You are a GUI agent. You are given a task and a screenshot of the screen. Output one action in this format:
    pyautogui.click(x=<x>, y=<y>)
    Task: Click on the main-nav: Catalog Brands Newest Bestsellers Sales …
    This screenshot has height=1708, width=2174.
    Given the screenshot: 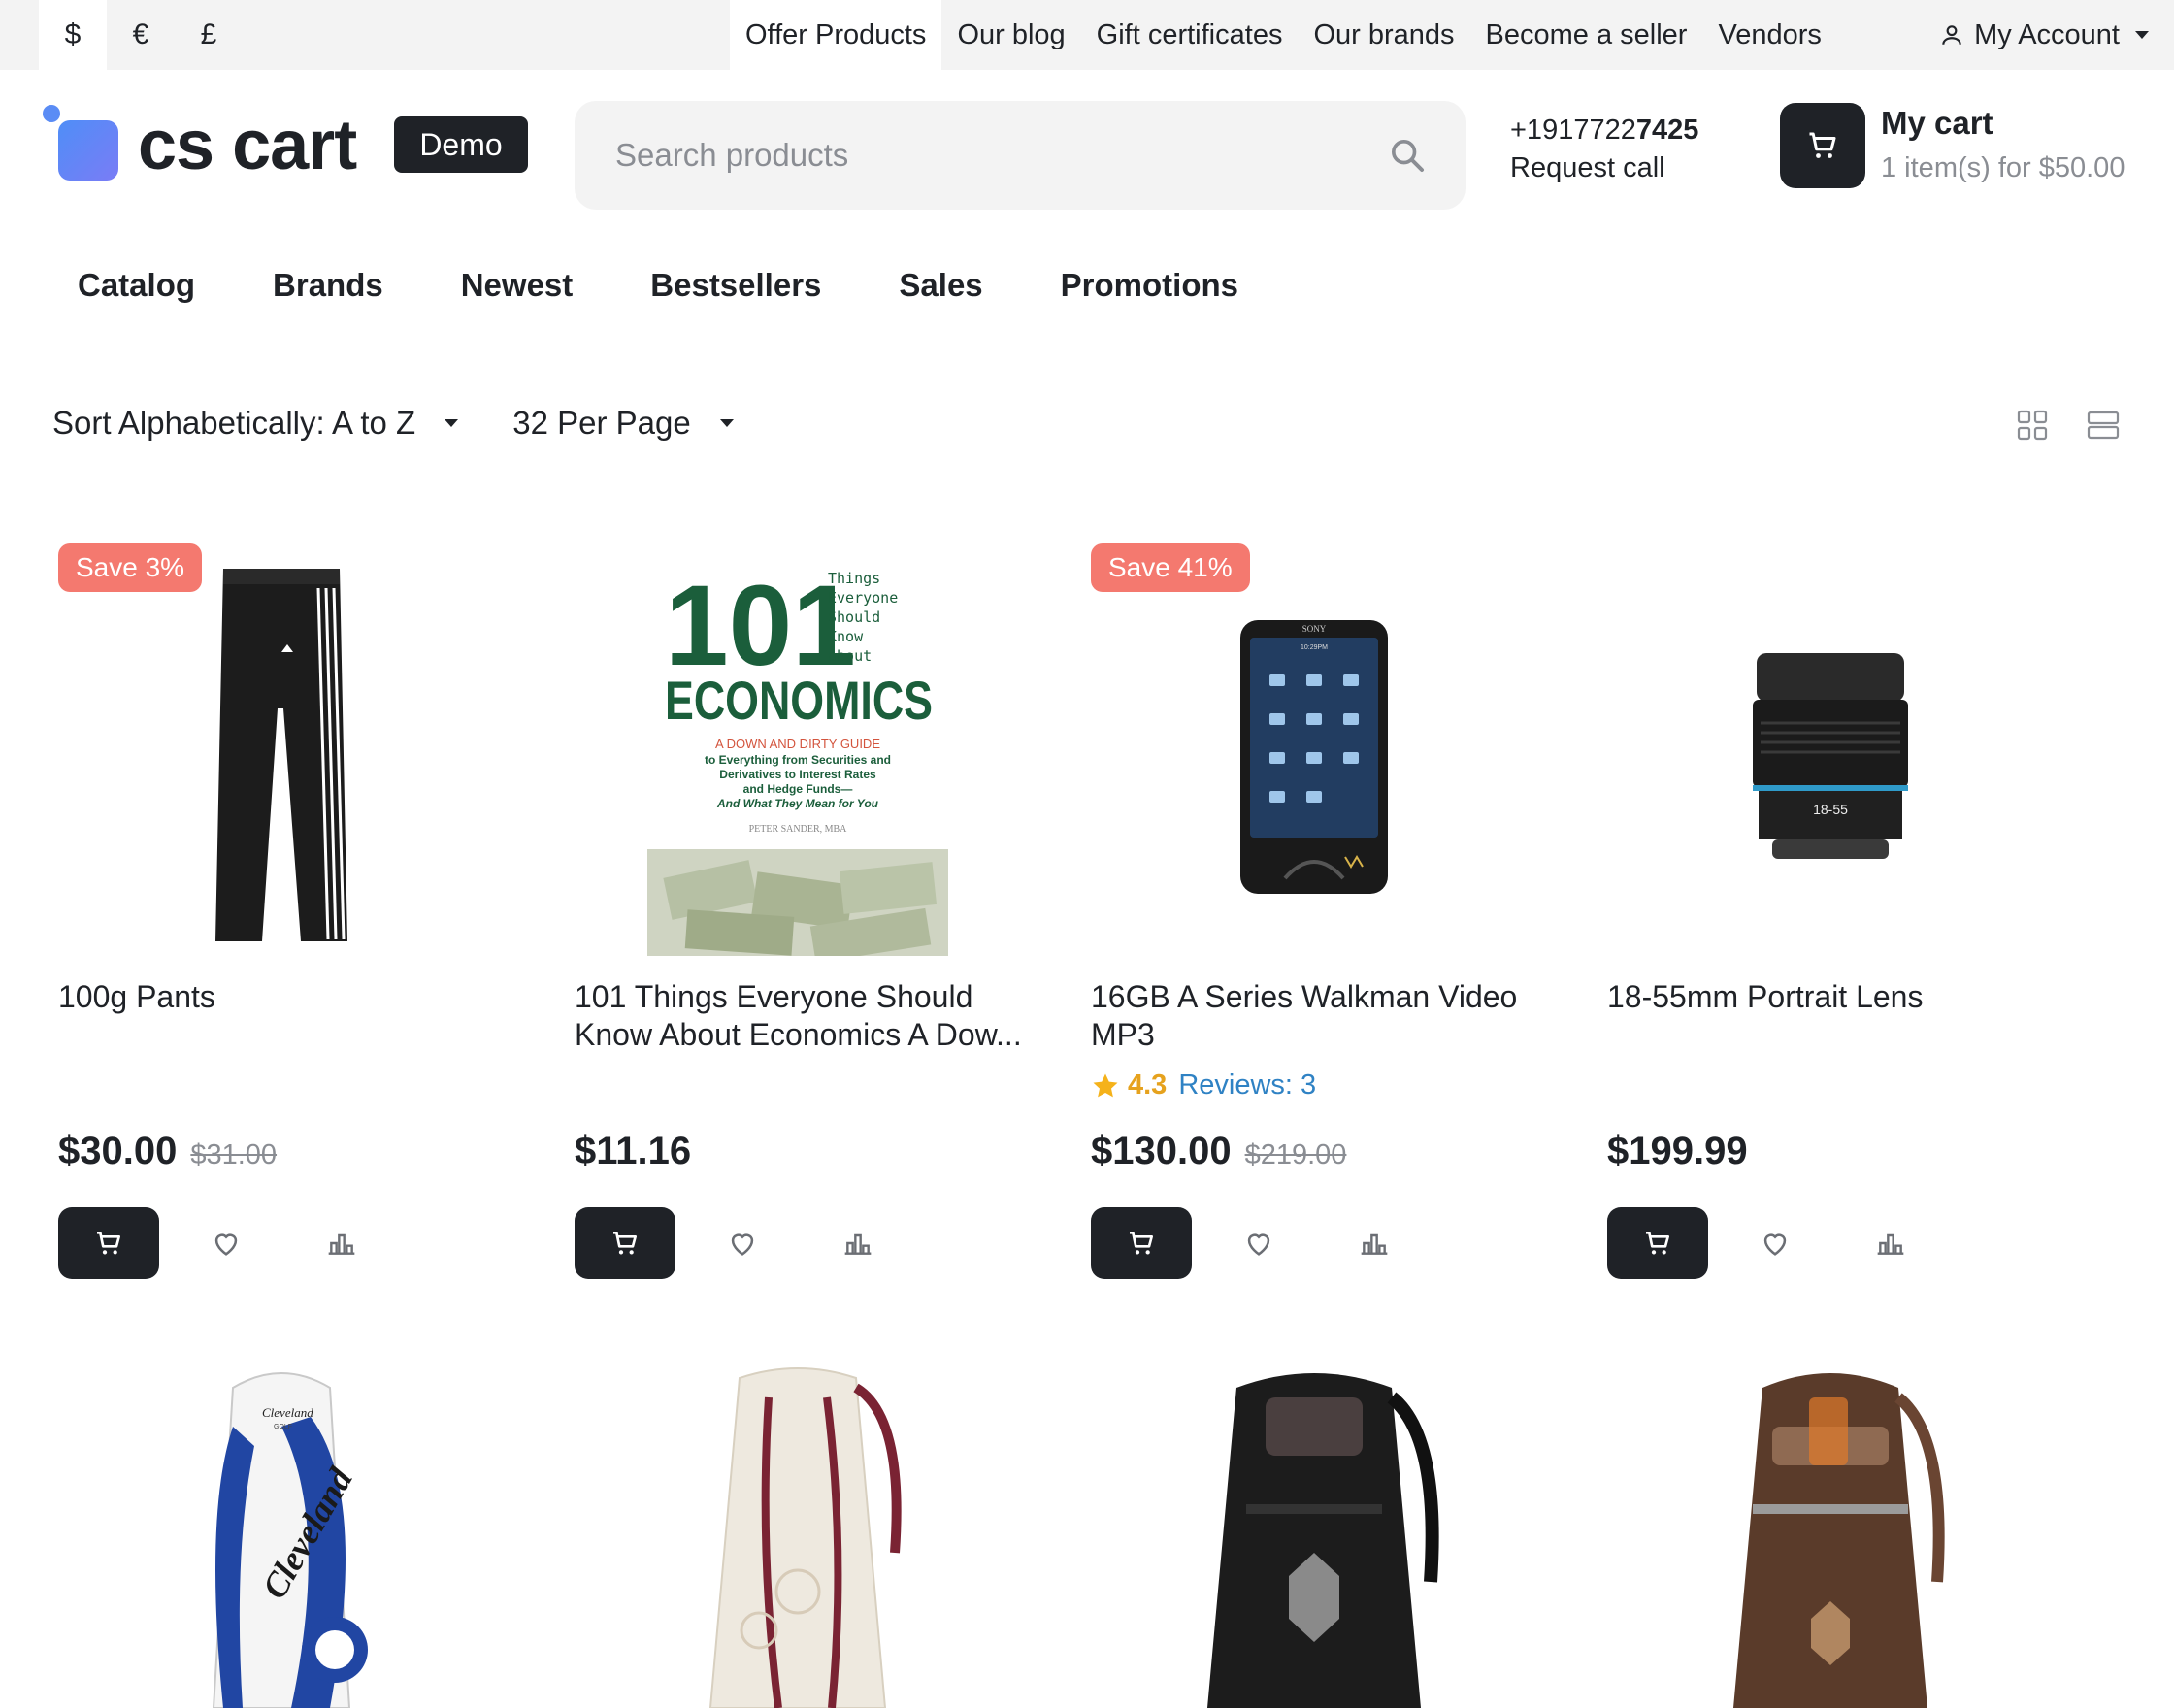 What is the action you would take?
    pyautogui.click(x=685, y=285)
    